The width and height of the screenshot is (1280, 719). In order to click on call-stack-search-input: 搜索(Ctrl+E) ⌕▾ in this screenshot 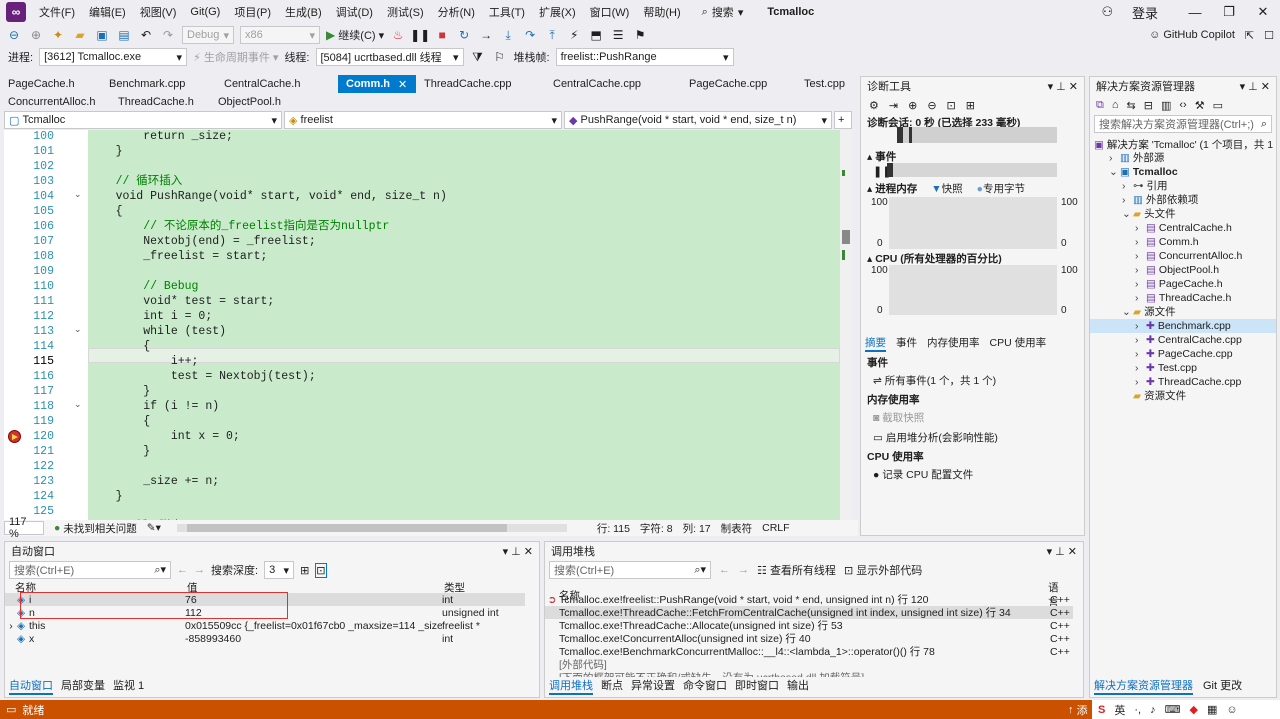, I will do `click(630, 570)`.